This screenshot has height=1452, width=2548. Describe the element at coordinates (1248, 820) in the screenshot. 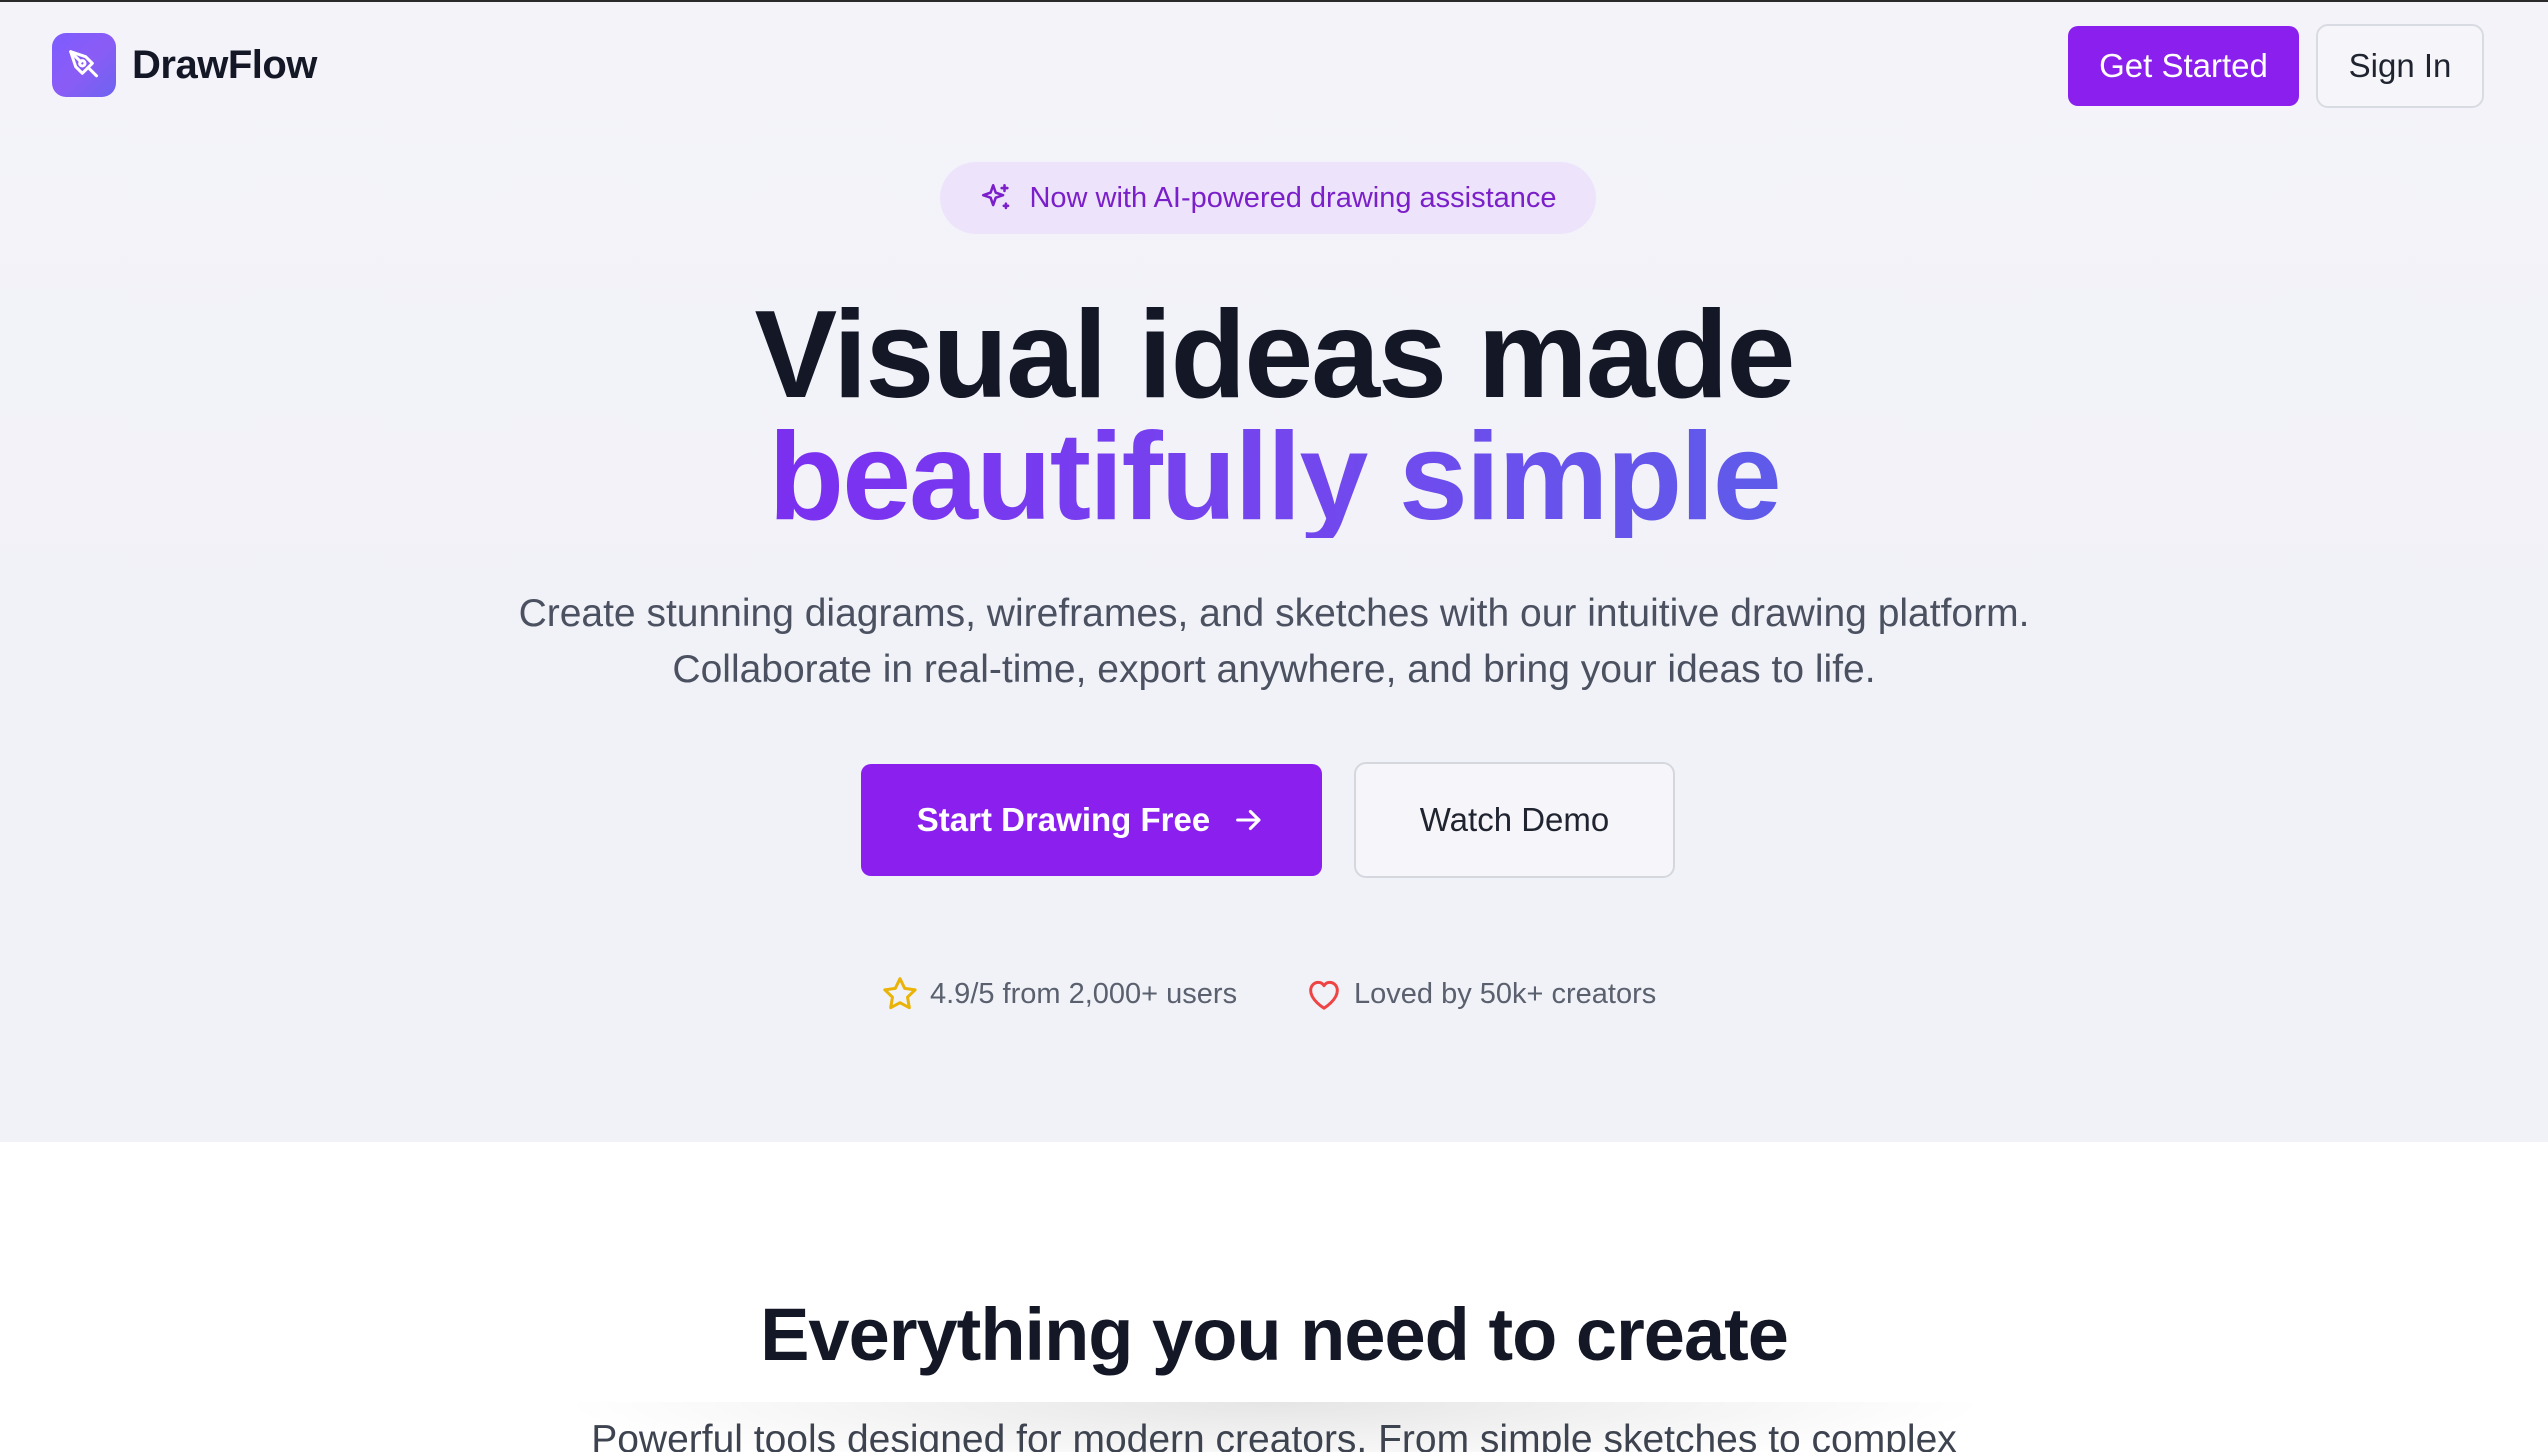

I see `arrow-right-icon` at that location.